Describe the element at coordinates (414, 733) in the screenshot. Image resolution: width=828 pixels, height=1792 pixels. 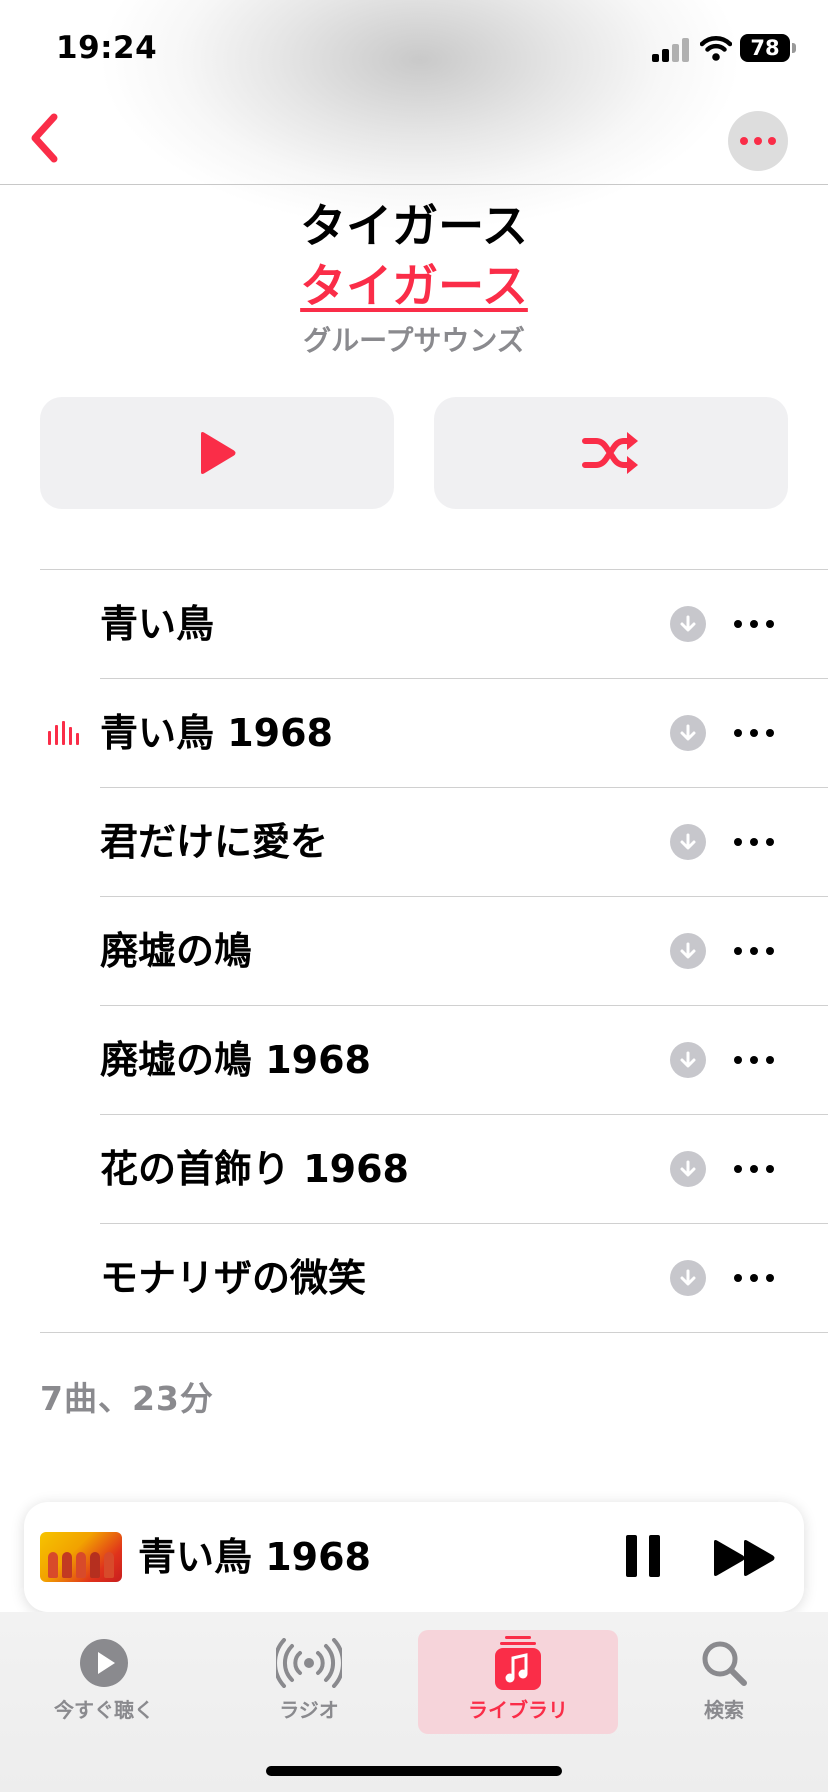
I see `track-row: 青い鳥 1968` at that location.